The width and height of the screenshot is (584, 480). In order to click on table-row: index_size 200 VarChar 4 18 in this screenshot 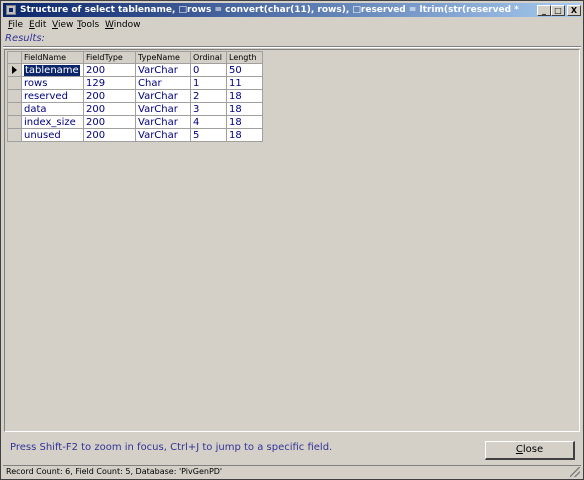, I will do `click(135, 122)`.